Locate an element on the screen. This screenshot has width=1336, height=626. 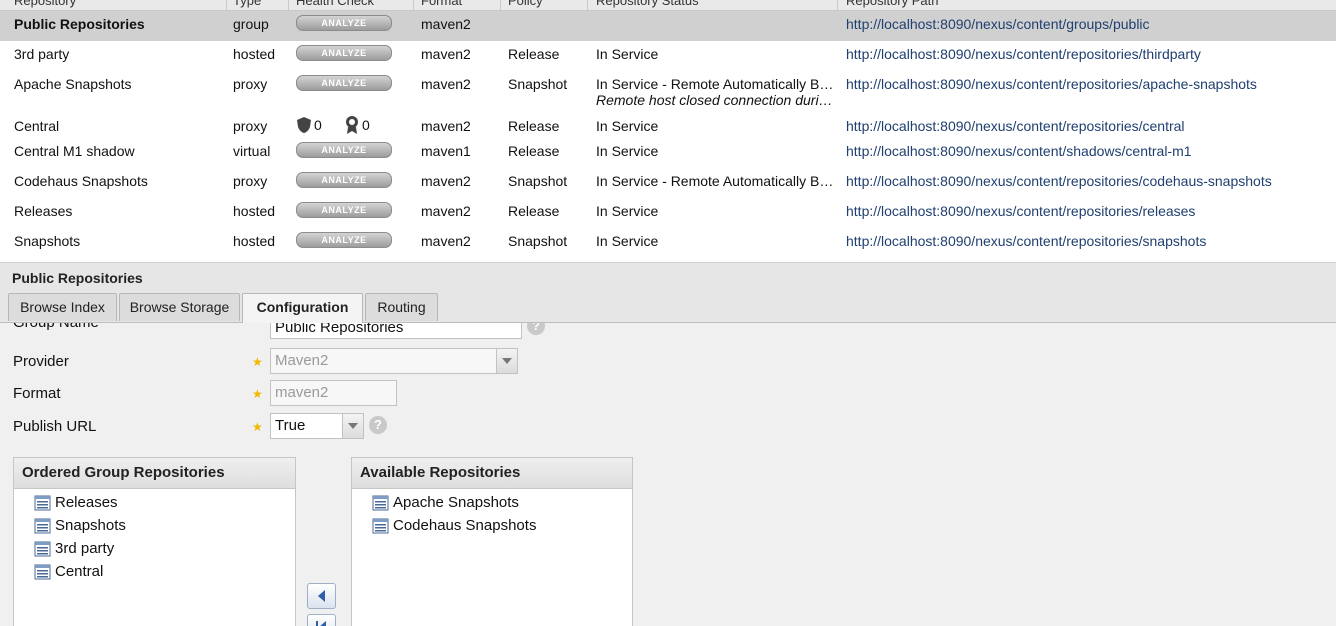
list-item-label: Apache Snapshots is located at coordinates (456, 502).